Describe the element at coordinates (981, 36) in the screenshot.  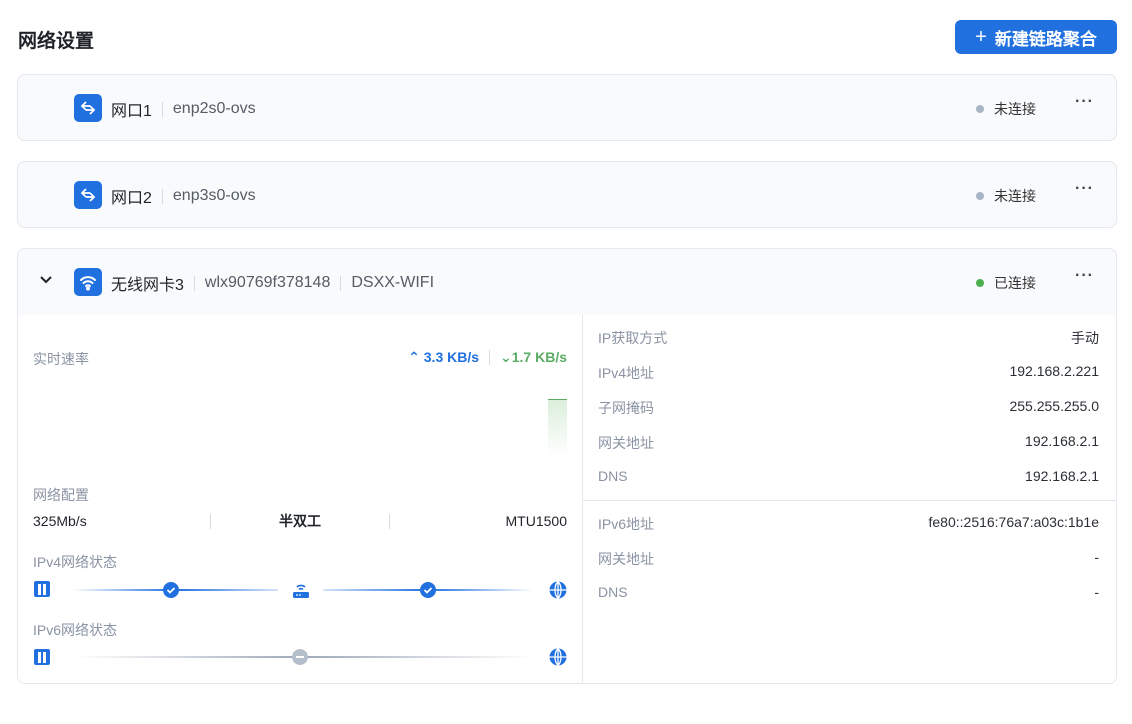
I see `plus-icon: +` at that location.